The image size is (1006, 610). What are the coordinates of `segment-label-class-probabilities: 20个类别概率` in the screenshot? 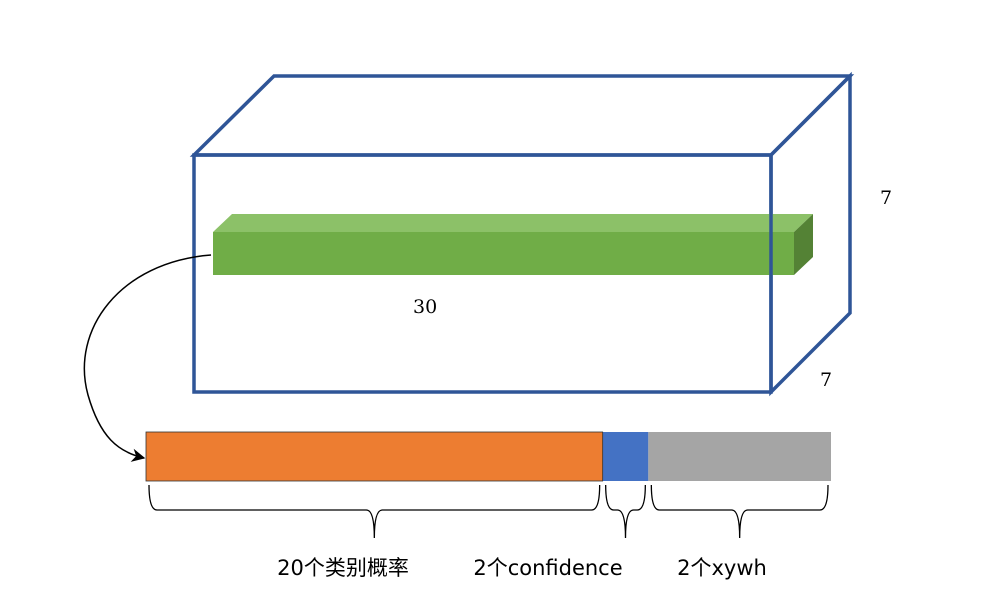 It's located at (343, 568).